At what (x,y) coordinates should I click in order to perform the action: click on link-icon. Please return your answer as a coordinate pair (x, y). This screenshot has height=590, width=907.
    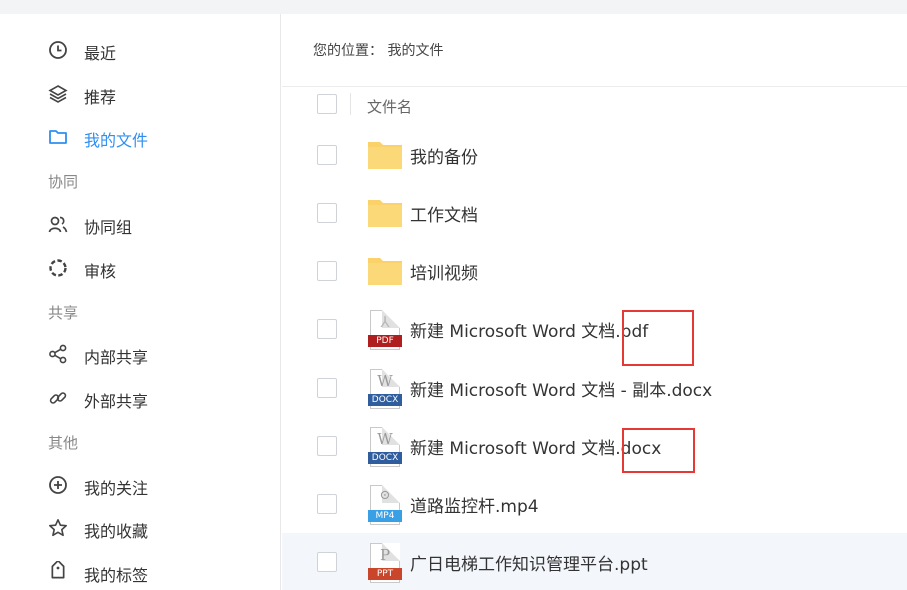
    Looking at the image, I should click on (58, 398).